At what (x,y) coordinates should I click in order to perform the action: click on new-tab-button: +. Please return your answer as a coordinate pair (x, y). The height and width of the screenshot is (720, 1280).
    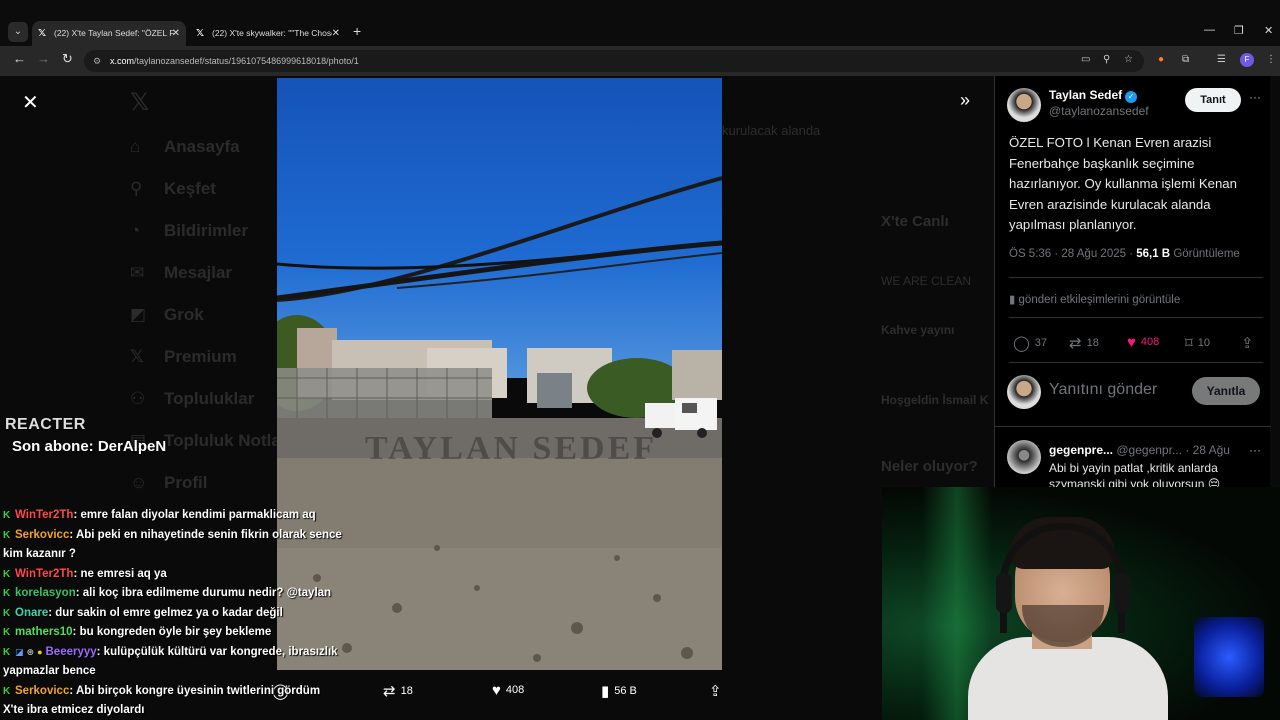
    Looking at the image, I should click on (357, 31).